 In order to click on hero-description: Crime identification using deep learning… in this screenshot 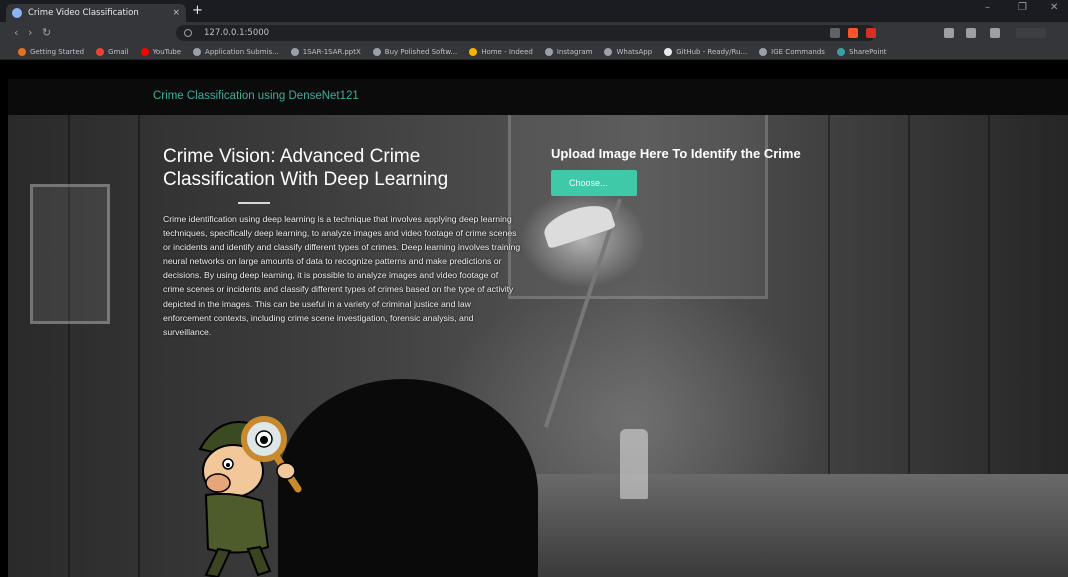, I will do `click(342, 275)`.